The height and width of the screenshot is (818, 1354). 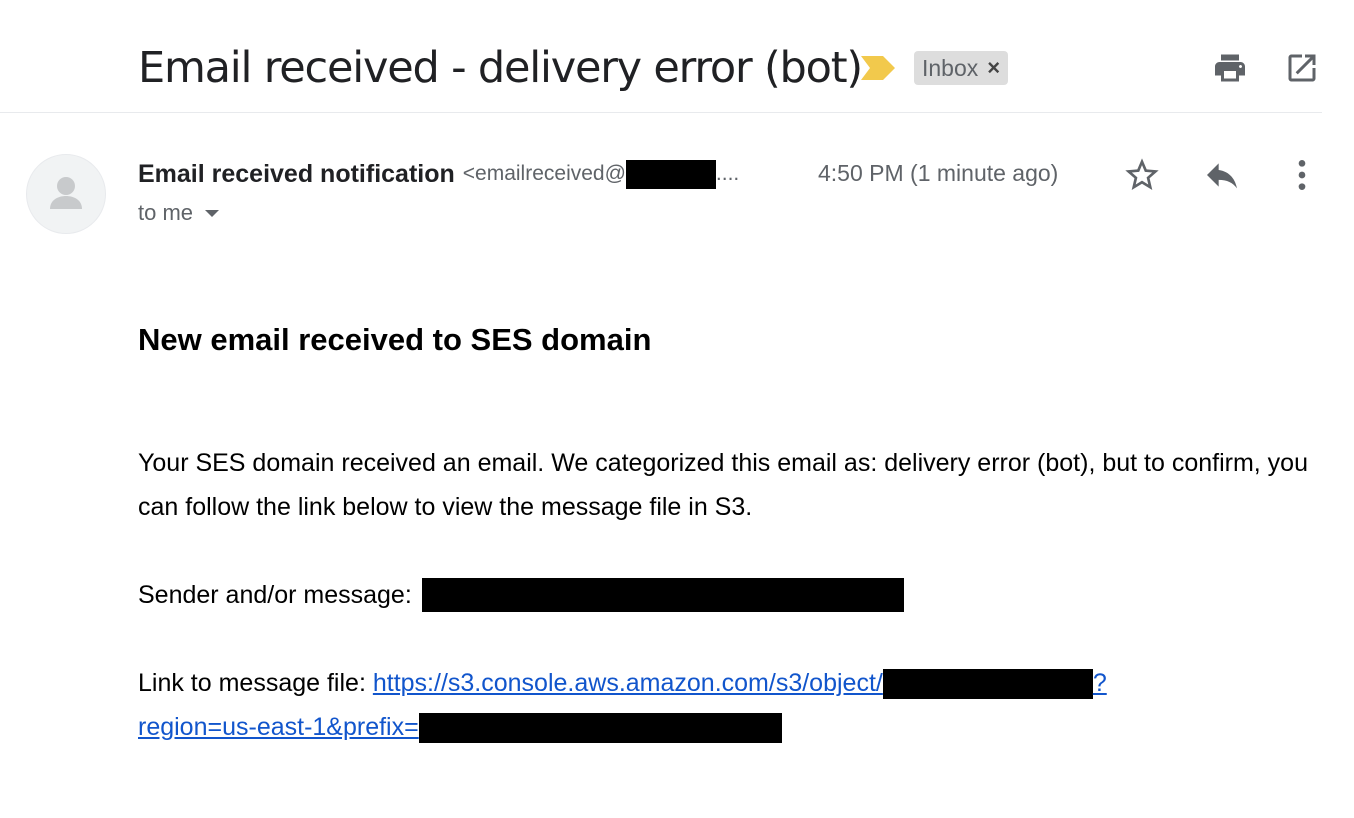 I want to click on importance-marker-icon, so click(x=878, y=68).